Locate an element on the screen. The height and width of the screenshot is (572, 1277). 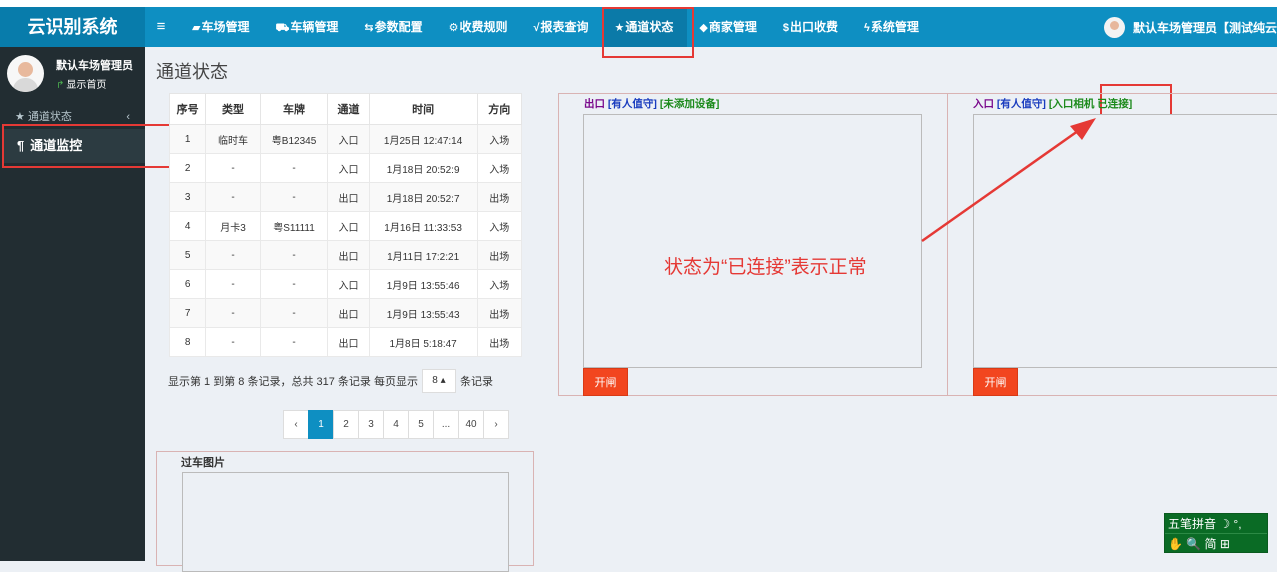
ime-tools-row: ✋ 🔍 简 ⊞ is located at coordinates (1216, 542).